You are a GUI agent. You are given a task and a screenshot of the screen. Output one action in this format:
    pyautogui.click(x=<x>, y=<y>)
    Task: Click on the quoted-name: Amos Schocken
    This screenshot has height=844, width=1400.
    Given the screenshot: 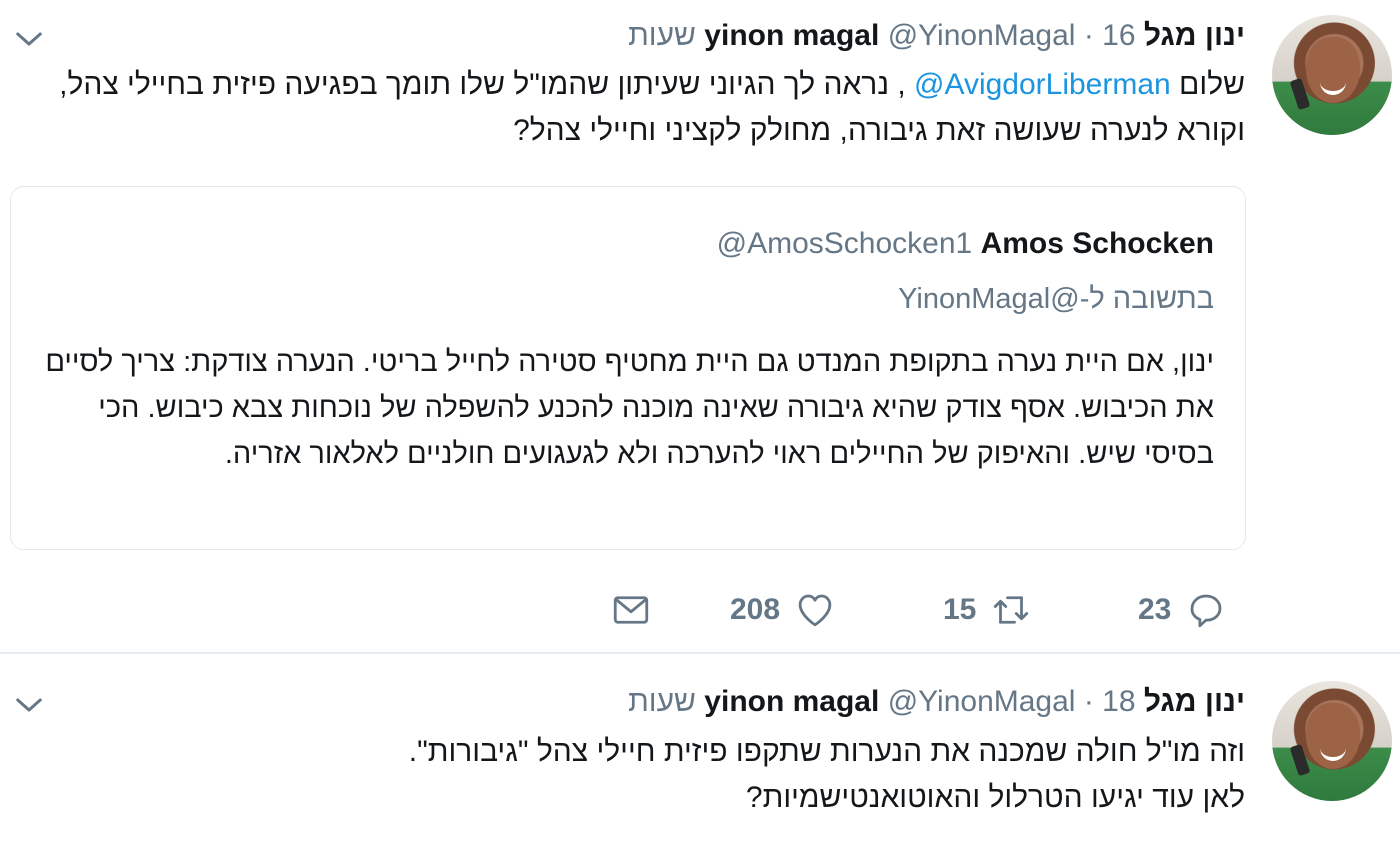 What is the action you would take?
    pyautogui.click(x=1097, y=243)
    